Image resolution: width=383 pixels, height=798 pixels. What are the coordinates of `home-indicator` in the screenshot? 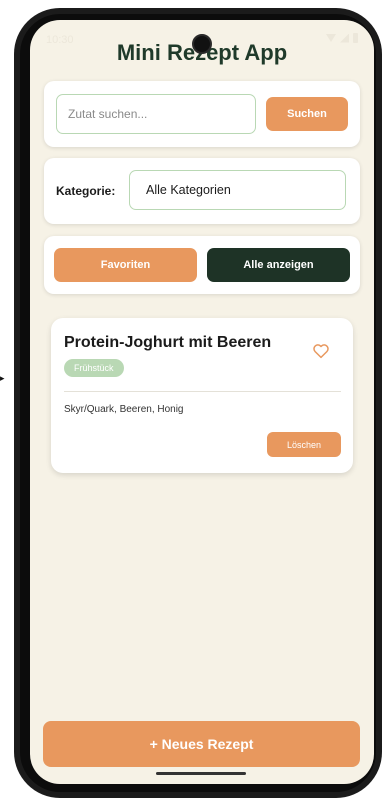 It's located at (201, 773).